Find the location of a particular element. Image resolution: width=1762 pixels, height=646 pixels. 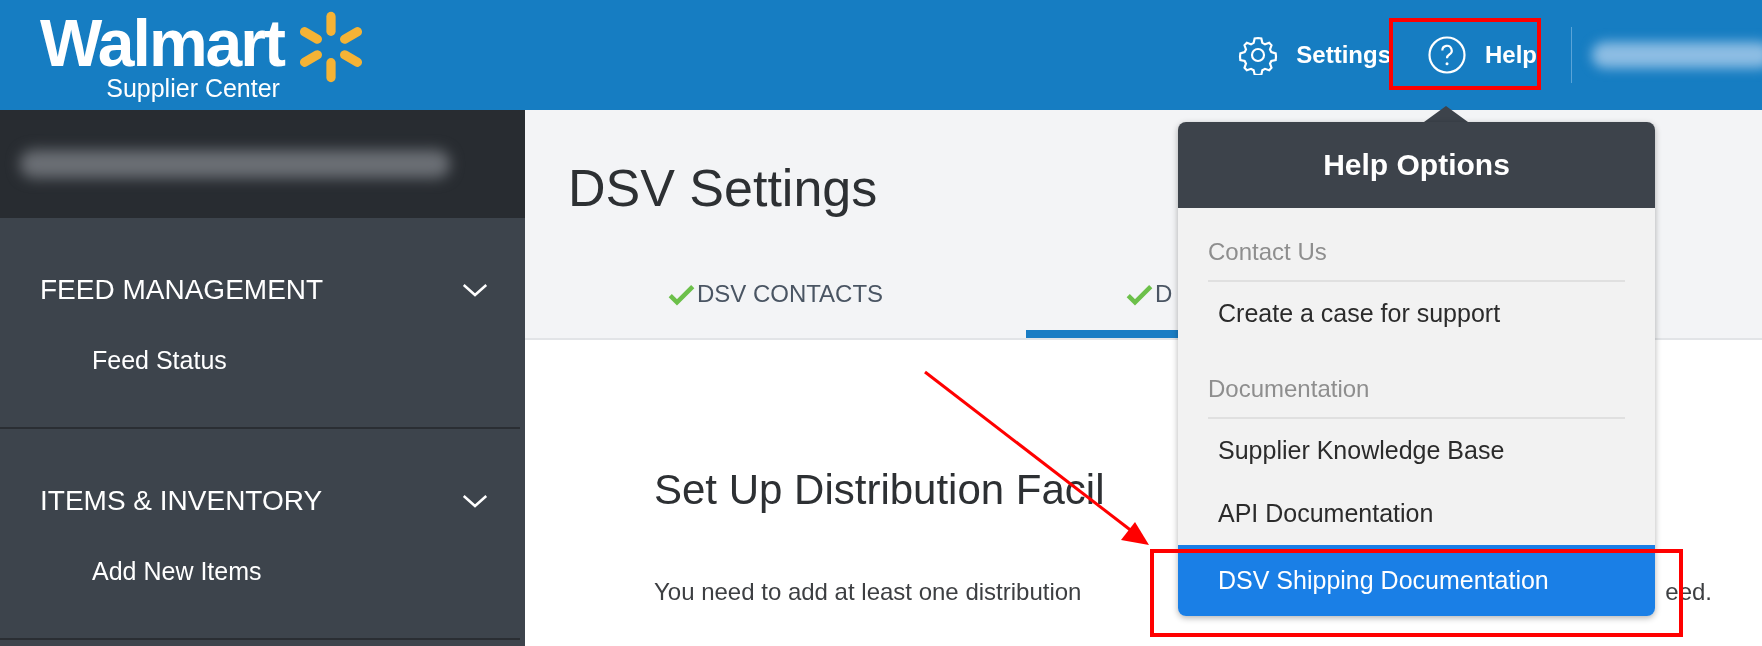

help-button: Help is located at coordinates (1482, 55).